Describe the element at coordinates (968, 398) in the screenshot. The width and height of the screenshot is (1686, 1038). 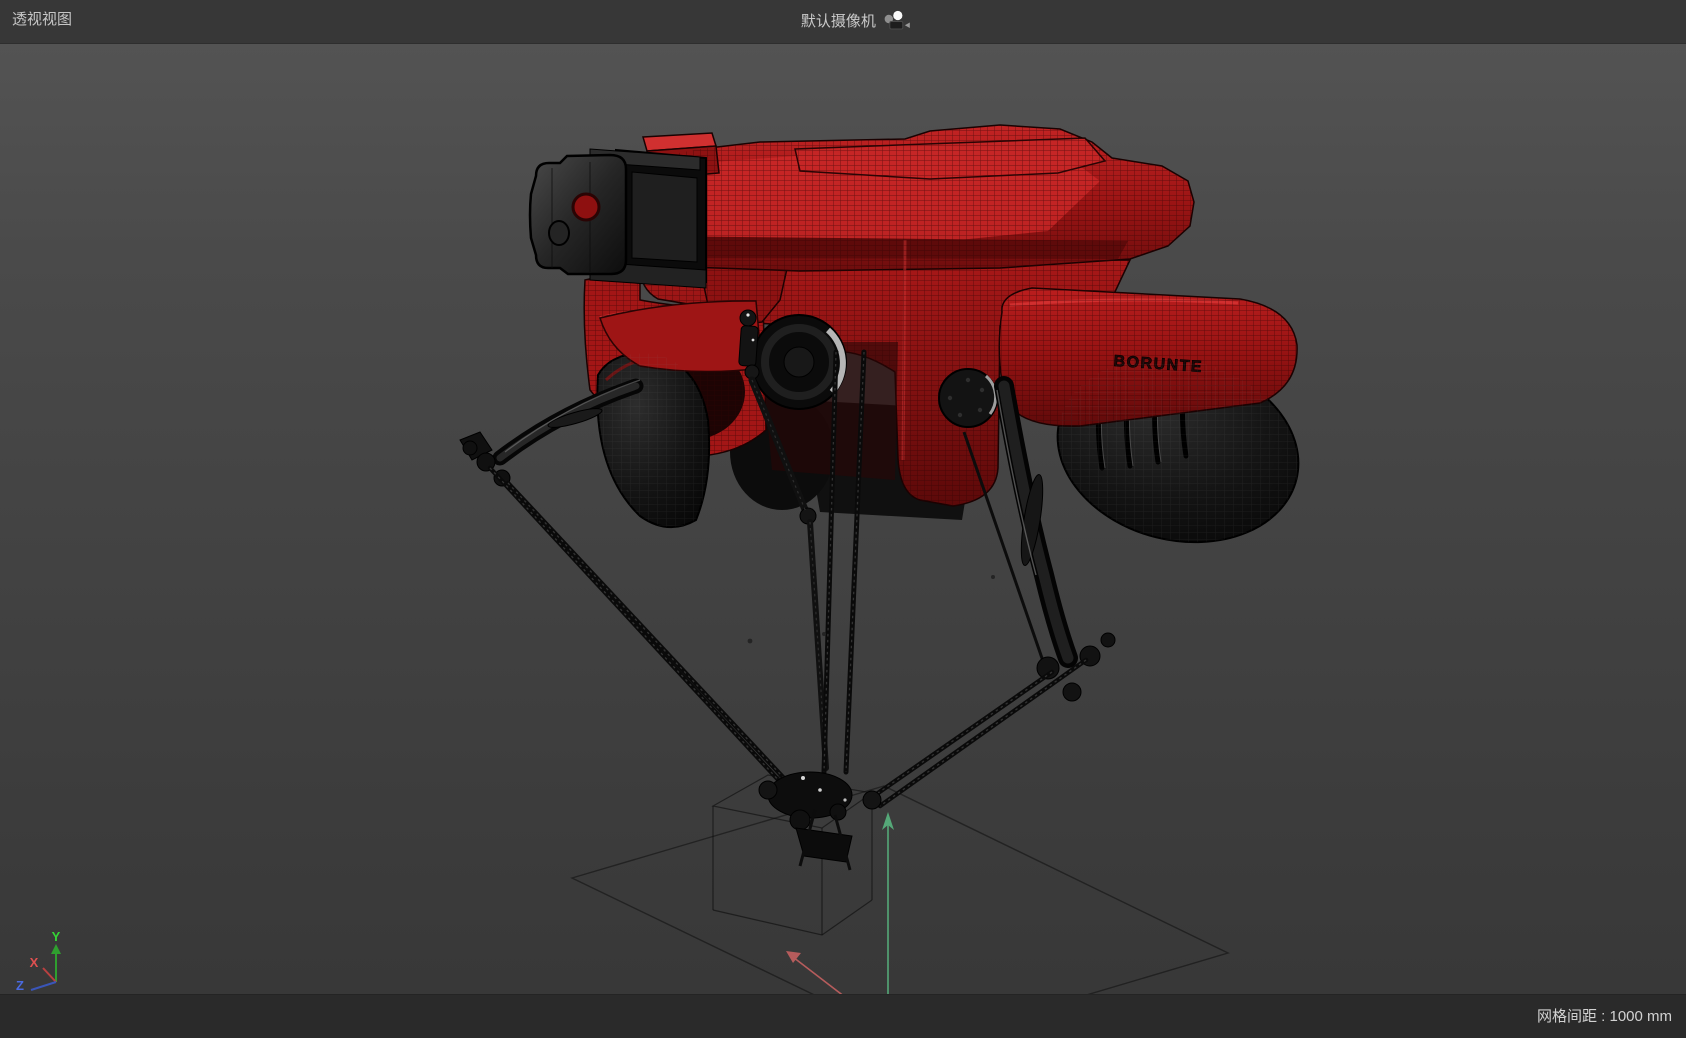
I see `right-joint-disc` at that location.